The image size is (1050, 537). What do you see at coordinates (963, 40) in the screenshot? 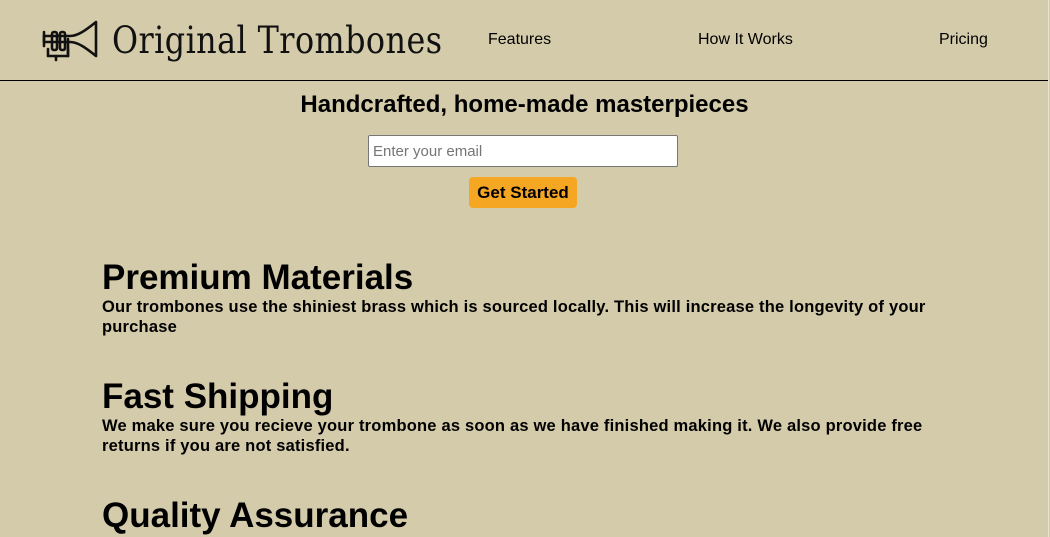
I see `nav-link-pricing: Pricing` at bounding box center [963, 40].